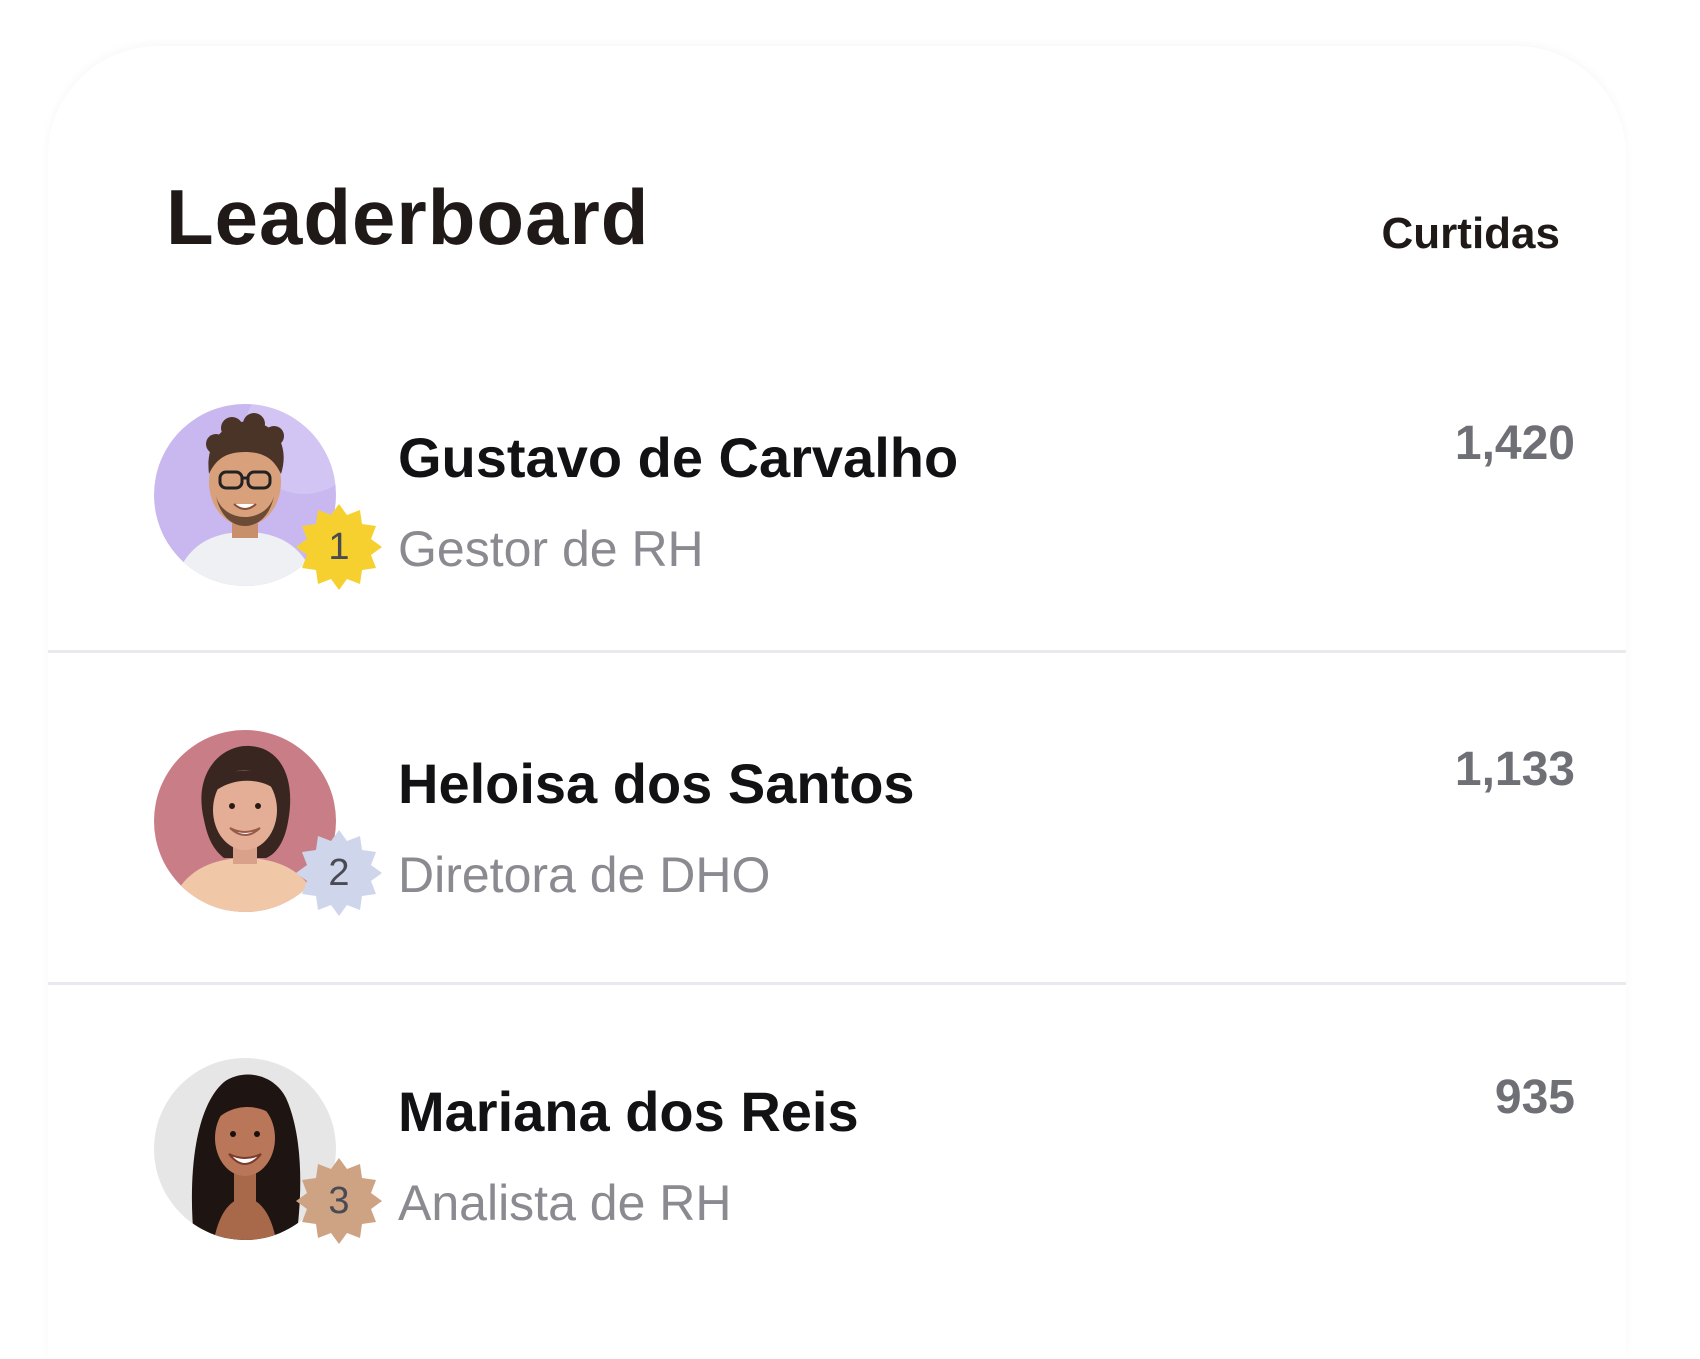  Describe the element at coordinates (584, 875) in the screenshot. I see `user-role: Diretora de DHO` at that location.